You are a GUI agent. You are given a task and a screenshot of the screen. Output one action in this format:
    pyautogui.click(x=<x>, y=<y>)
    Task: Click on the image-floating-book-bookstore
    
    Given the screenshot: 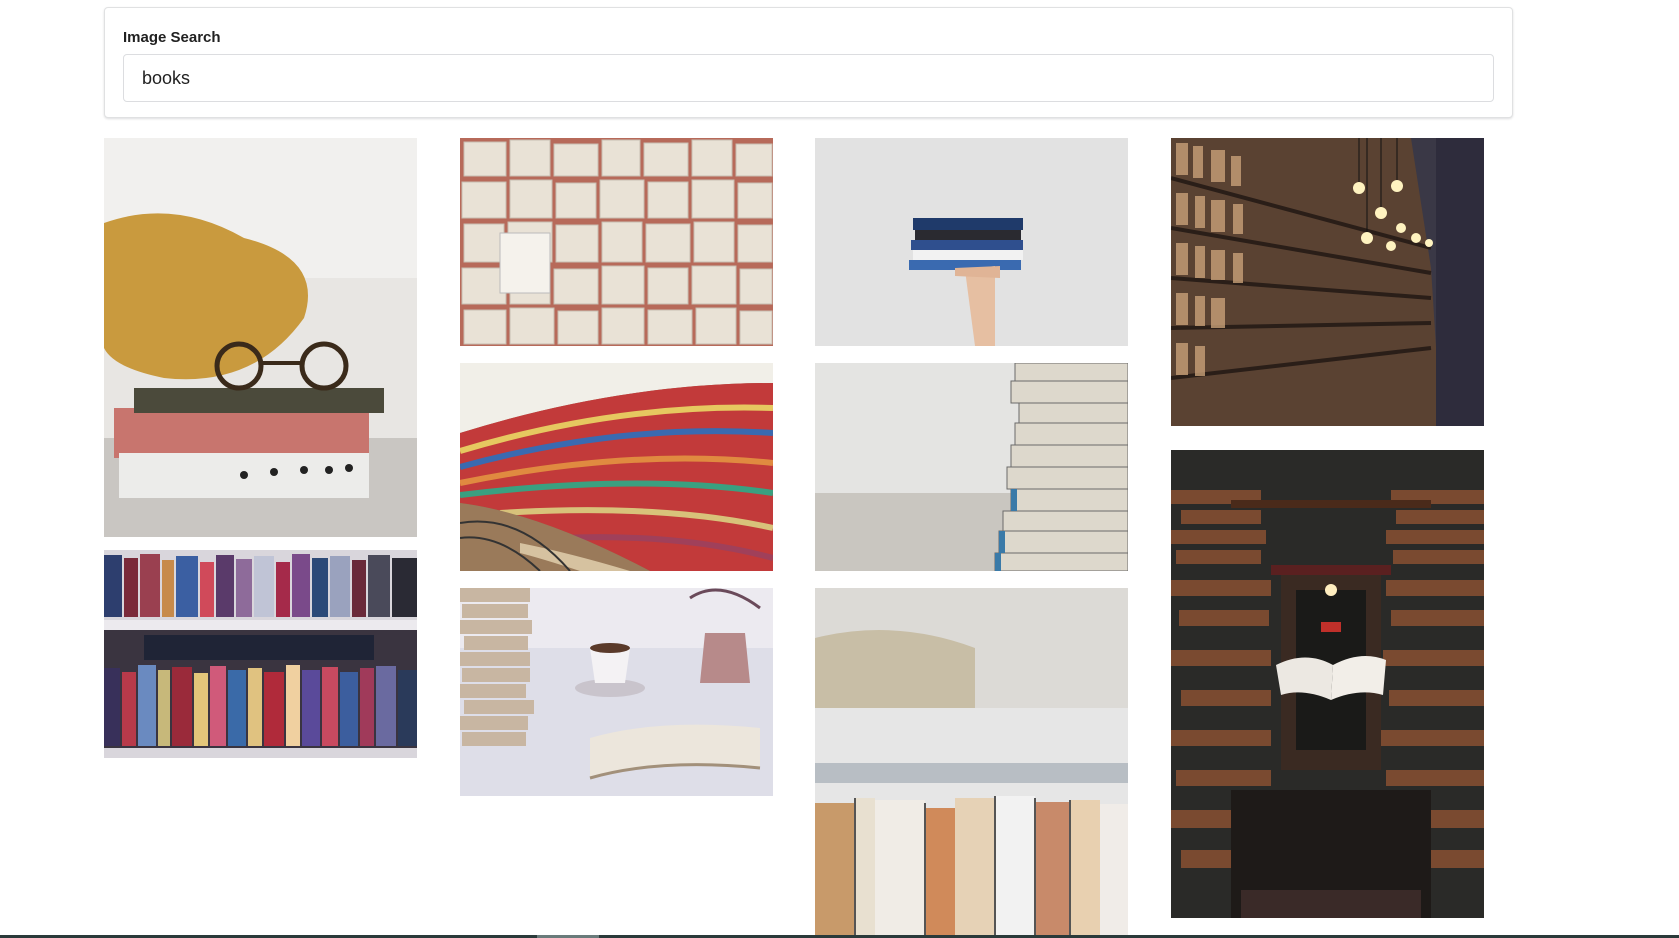 What is the action you would take?
    pyautogui.click(x=1327, y=684)
    